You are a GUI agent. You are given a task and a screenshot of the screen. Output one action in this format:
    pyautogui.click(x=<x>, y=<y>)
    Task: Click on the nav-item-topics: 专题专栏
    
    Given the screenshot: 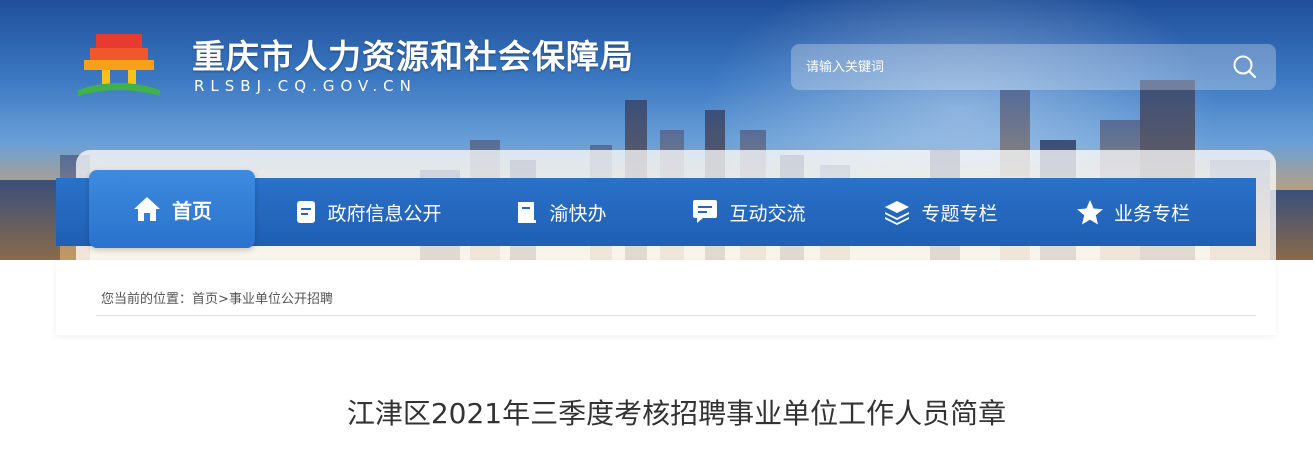 What is the action you would take?
    pyautogui.click(x=940, y=212)
    